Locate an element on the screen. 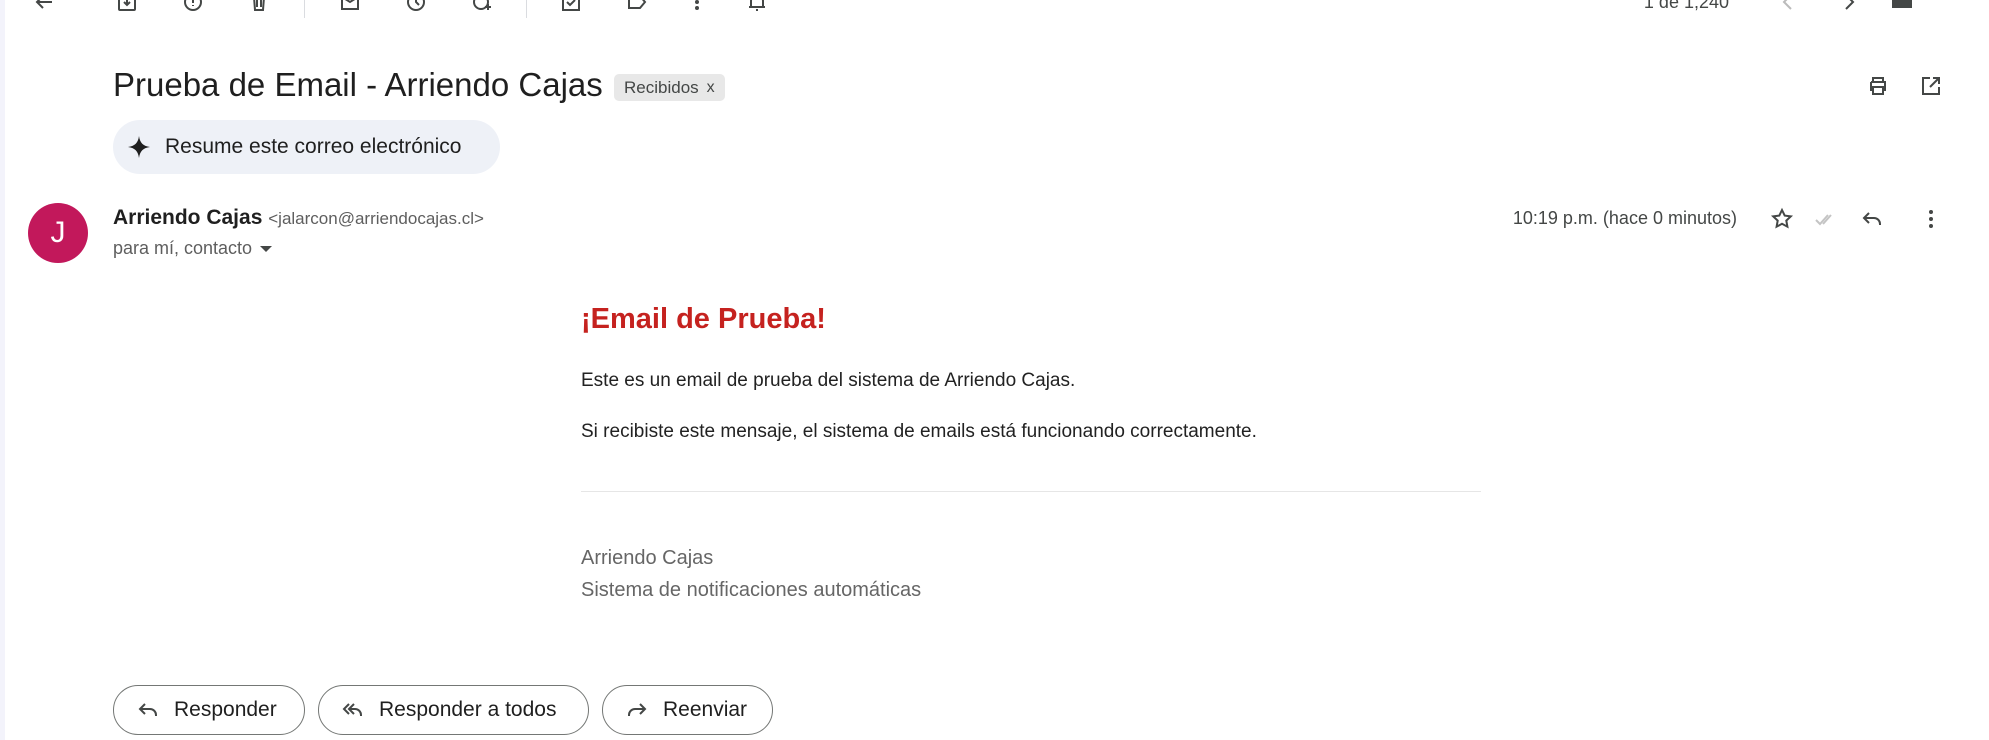 The width and height of the screenshot is (1989, 740). print-icon is located at coordinates (1878, 86).